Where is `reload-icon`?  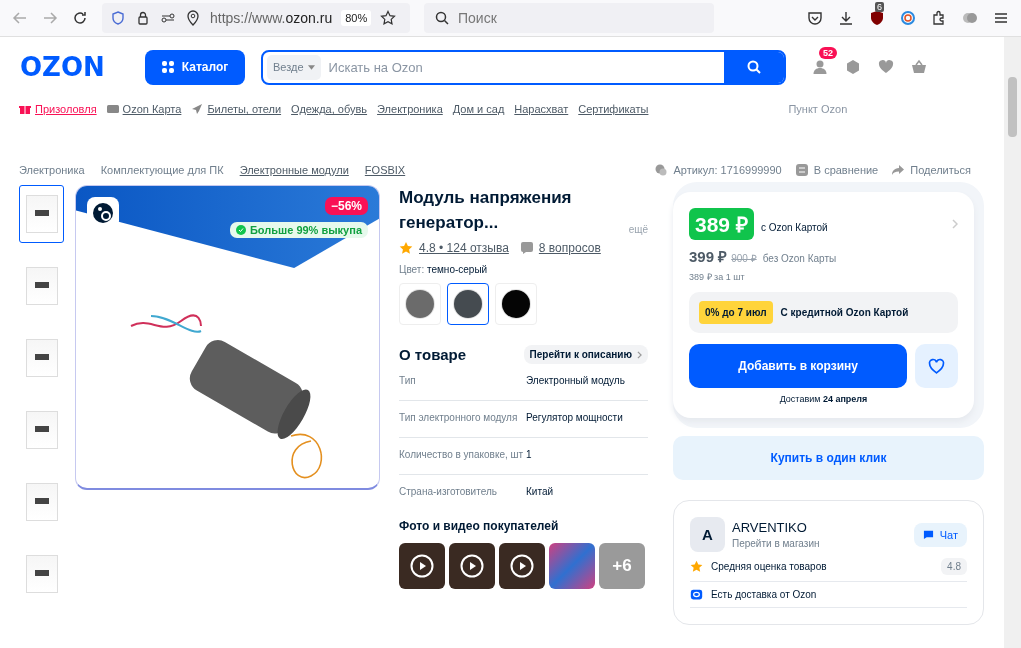 reload-icon is located at coordinates (80, 18).